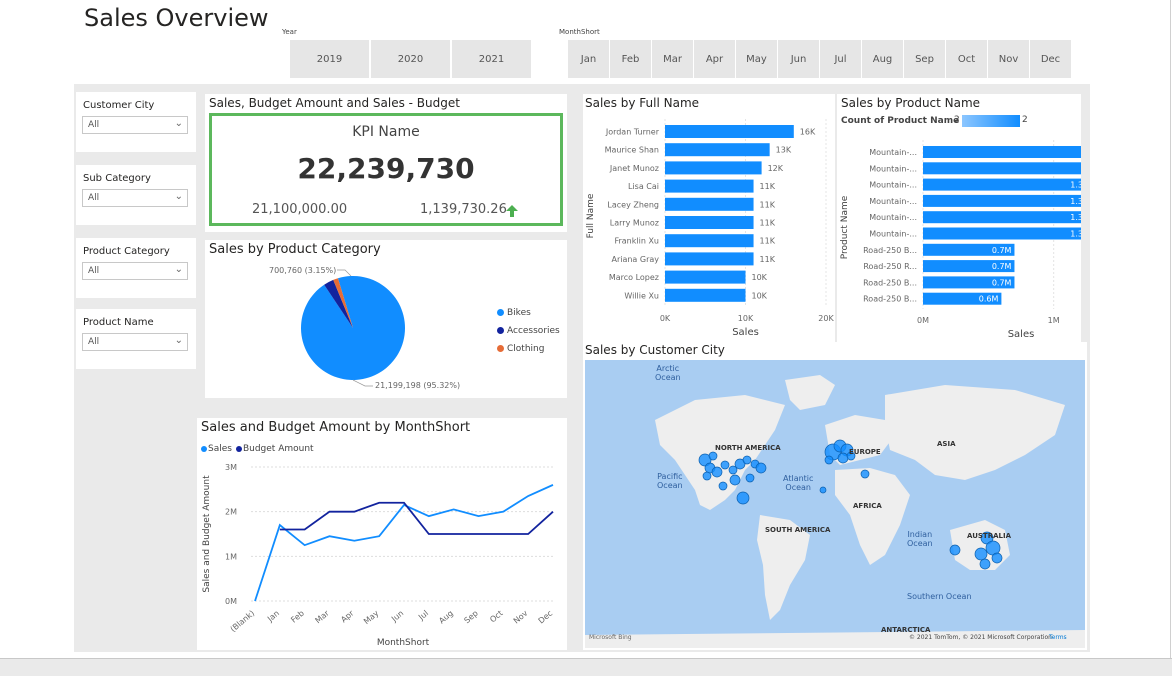  What do you see at coordinates (528, 313) in the screenshot?
I see `pie-legend-item: Bikes` at bounding box center [528, 313].